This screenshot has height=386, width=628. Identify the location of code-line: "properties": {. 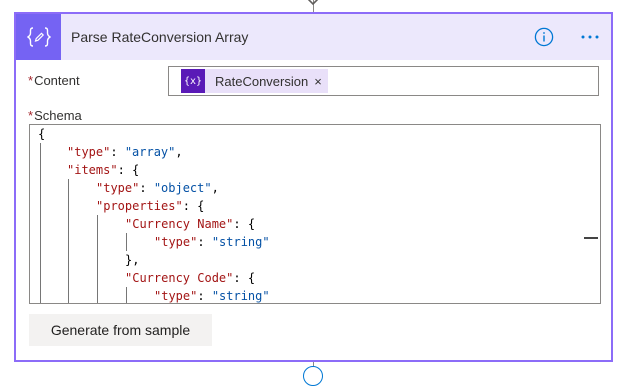
(150, 206).